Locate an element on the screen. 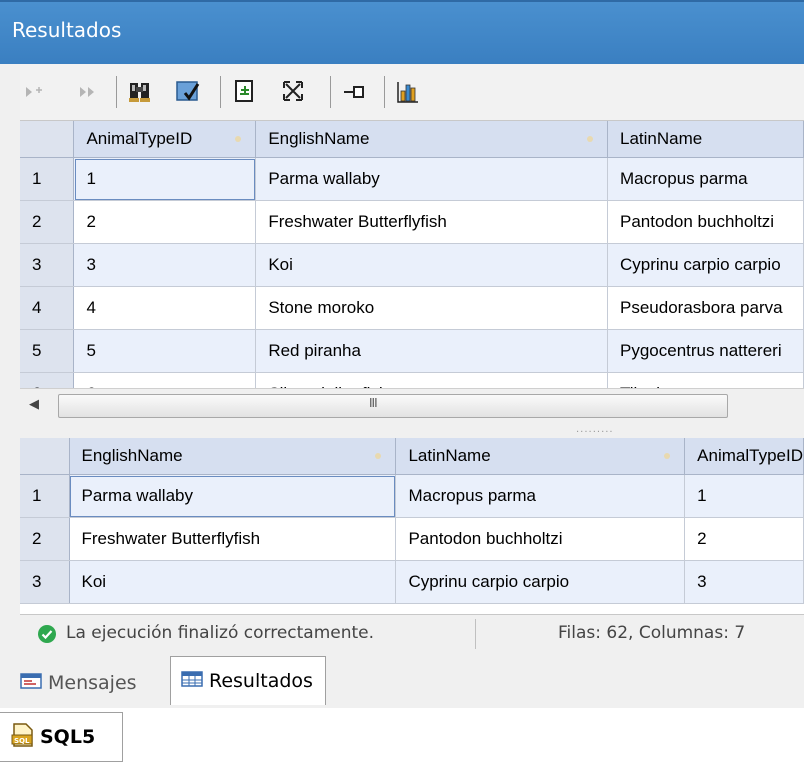  chart-icon is located at coordinates (408, 92).